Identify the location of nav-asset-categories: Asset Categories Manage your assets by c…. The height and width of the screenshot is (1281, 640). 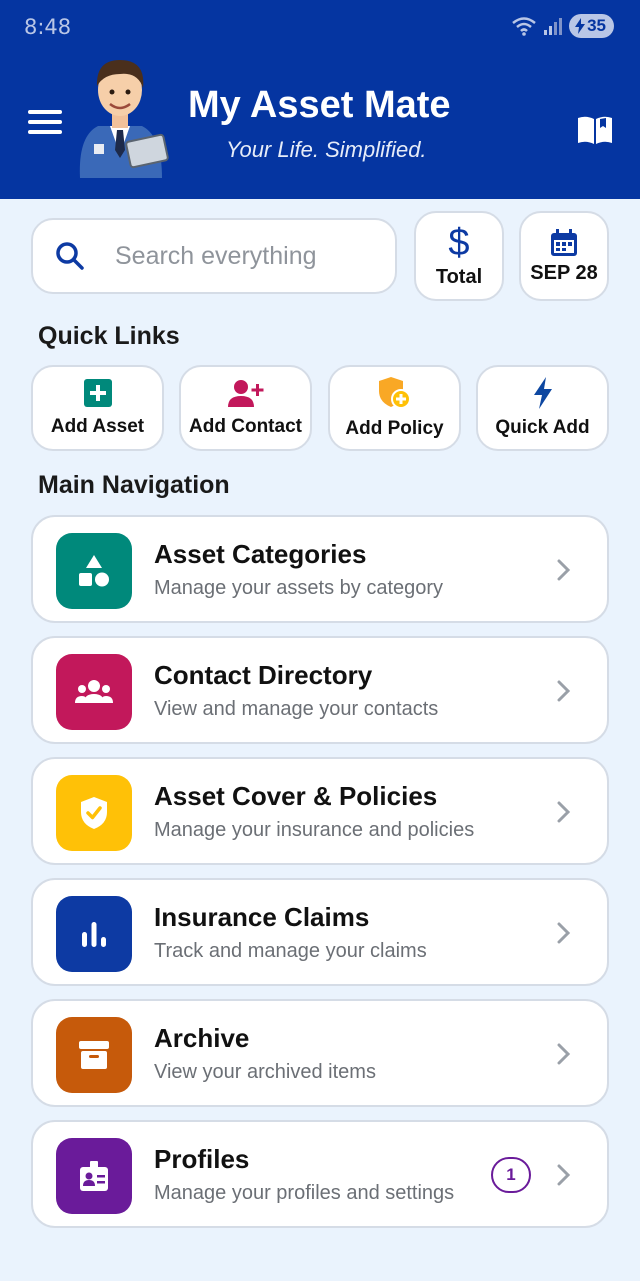
(320, 569).